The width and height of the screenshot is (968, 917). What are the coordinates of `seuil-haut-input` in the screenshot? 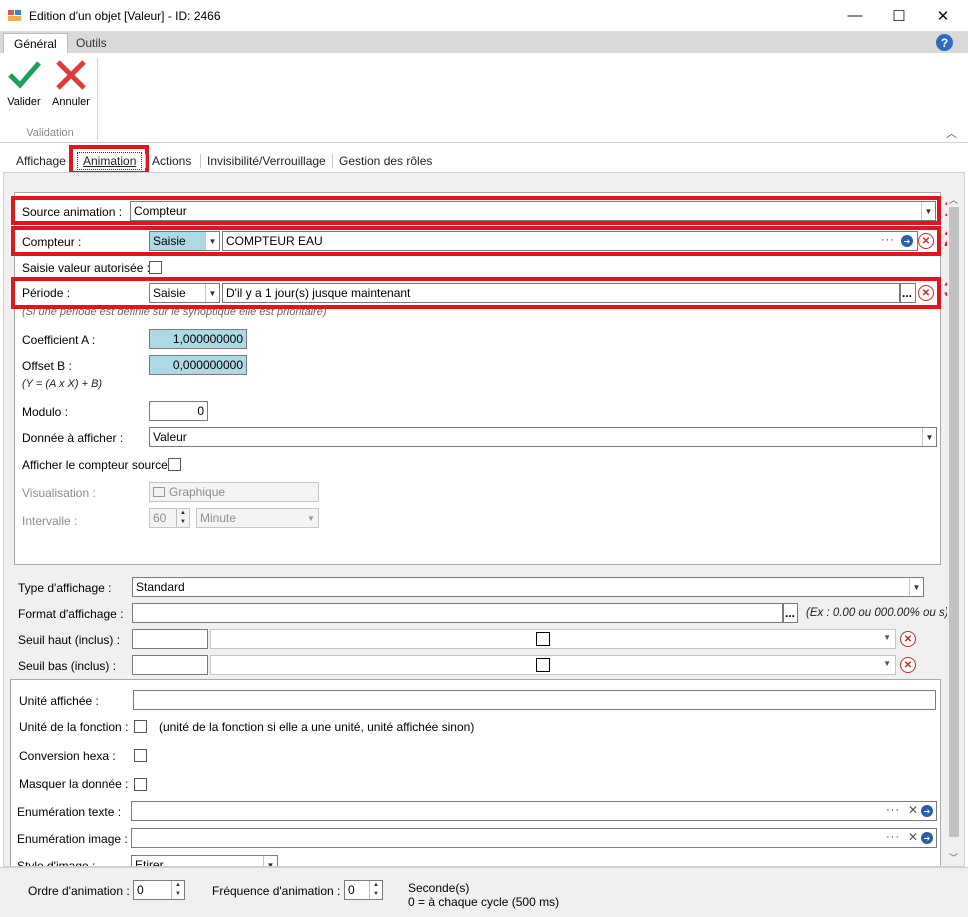 It's located at (170, 639).